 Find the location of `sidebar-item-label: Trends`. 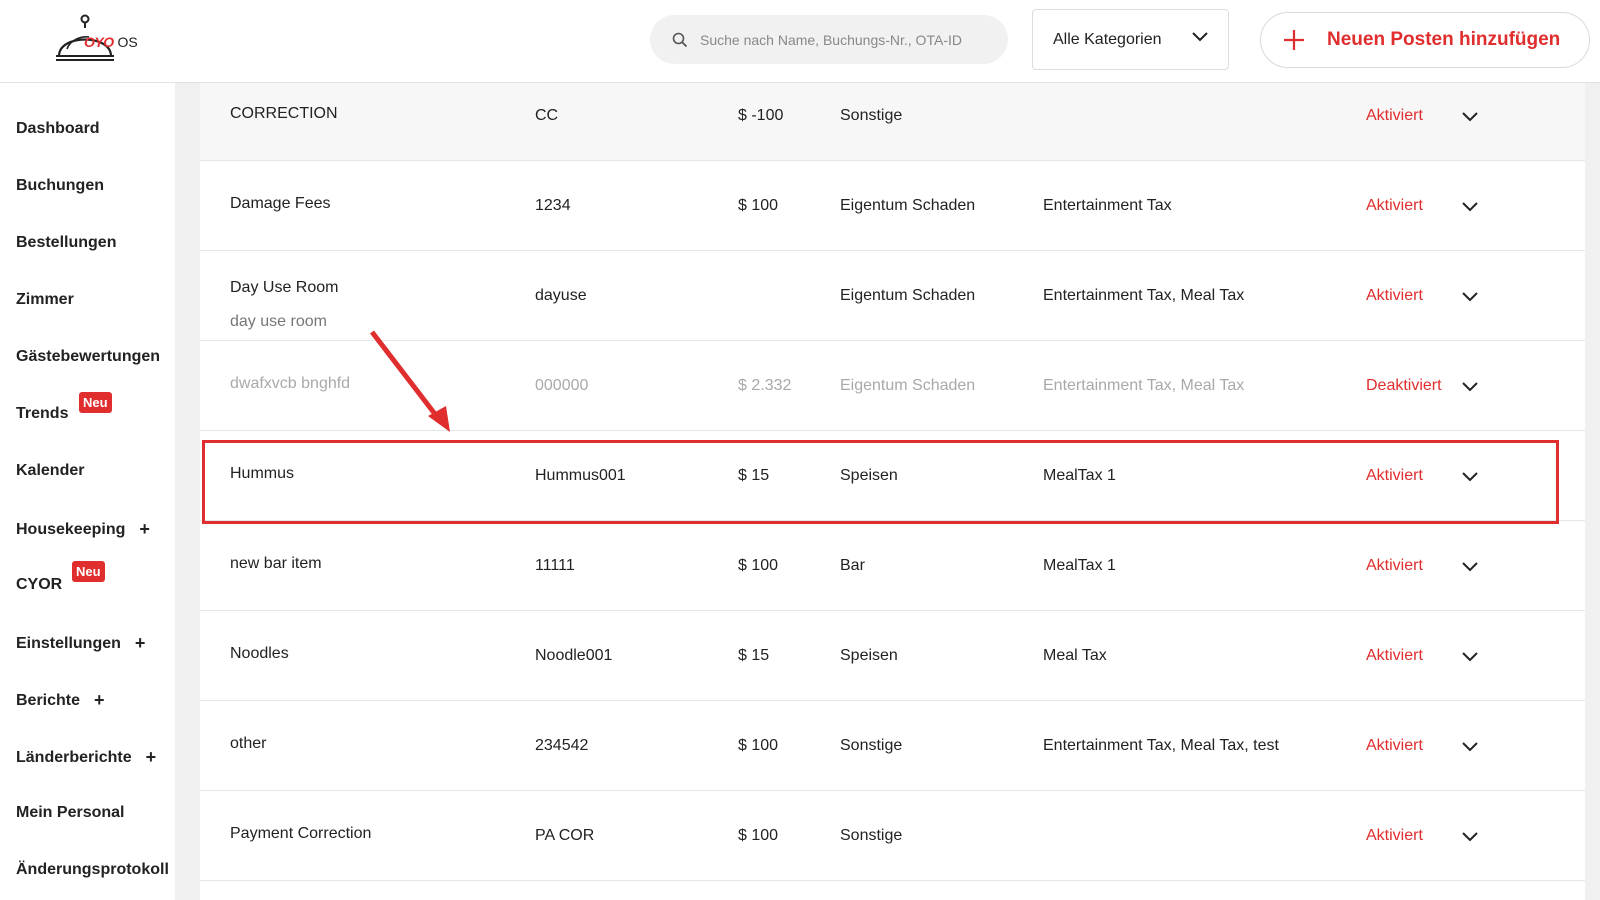

sidebar-item-label: Trends is located at coordinates (42, 413).